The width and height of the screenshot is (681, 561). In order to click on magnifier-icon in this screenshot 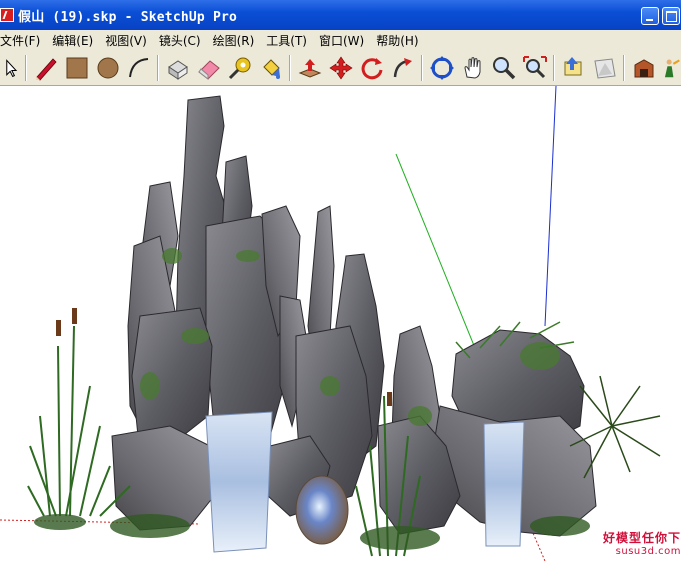, I will do `click(503, 68)`.